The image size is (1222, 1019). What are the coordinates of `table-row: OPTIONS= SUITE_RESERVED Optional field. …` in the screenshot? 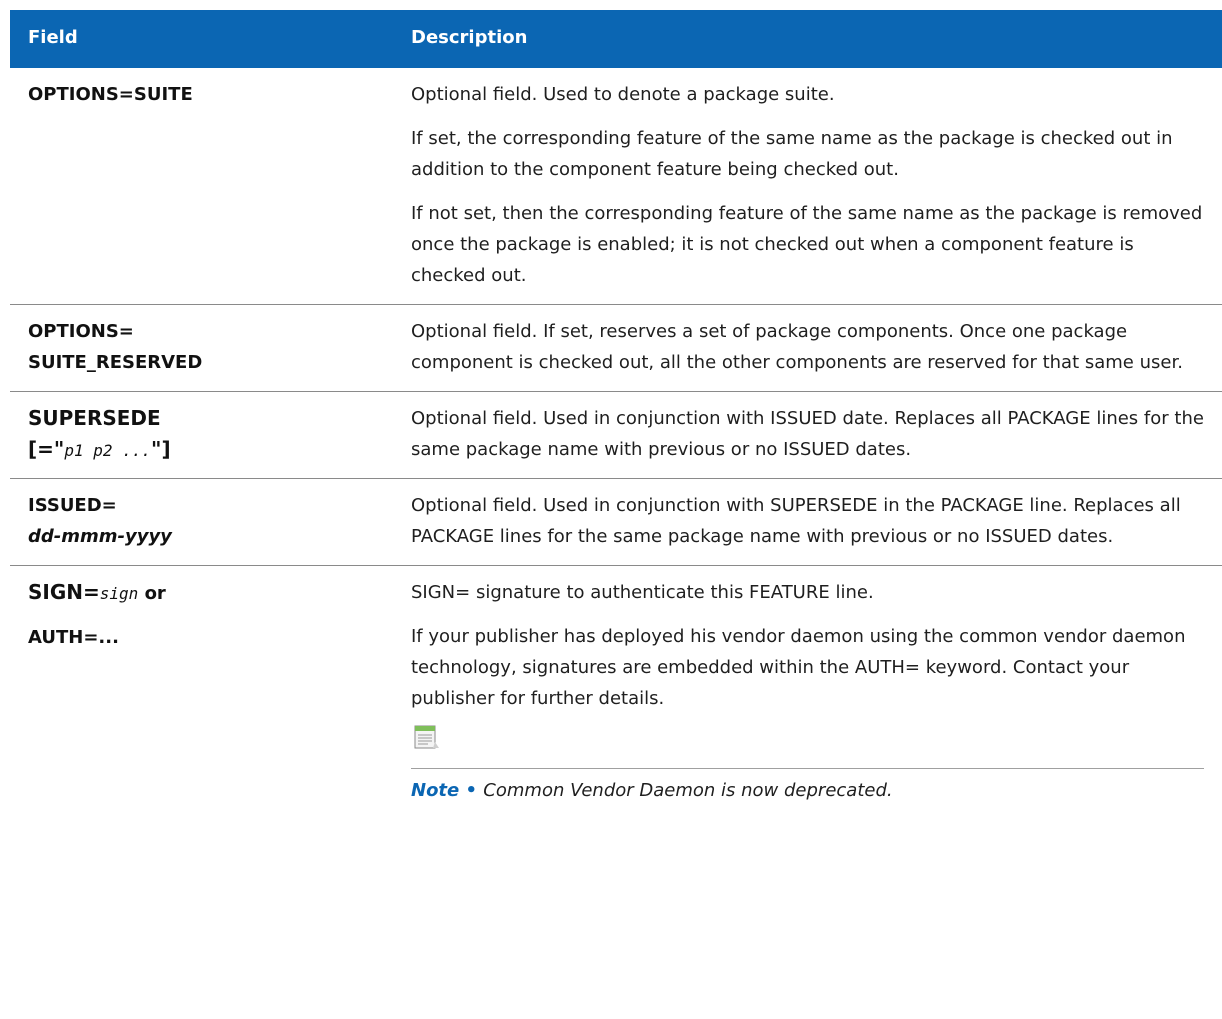 It's located at (616, 348).